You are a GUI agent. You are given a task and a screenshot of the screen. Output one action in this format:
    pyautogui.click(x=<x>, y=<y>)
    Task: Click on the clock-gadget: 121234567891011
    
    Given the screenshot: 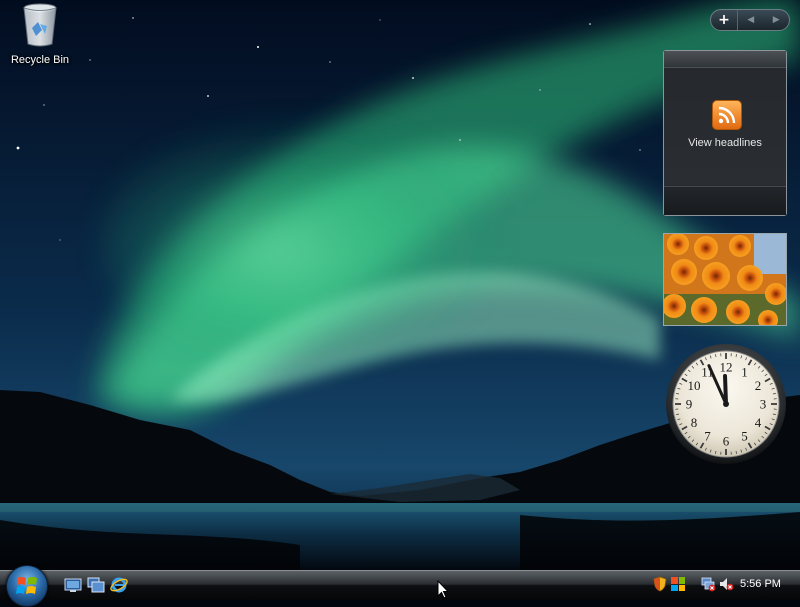 What is the action you would take?
    pyautogui.click(x=726, y=404)
    